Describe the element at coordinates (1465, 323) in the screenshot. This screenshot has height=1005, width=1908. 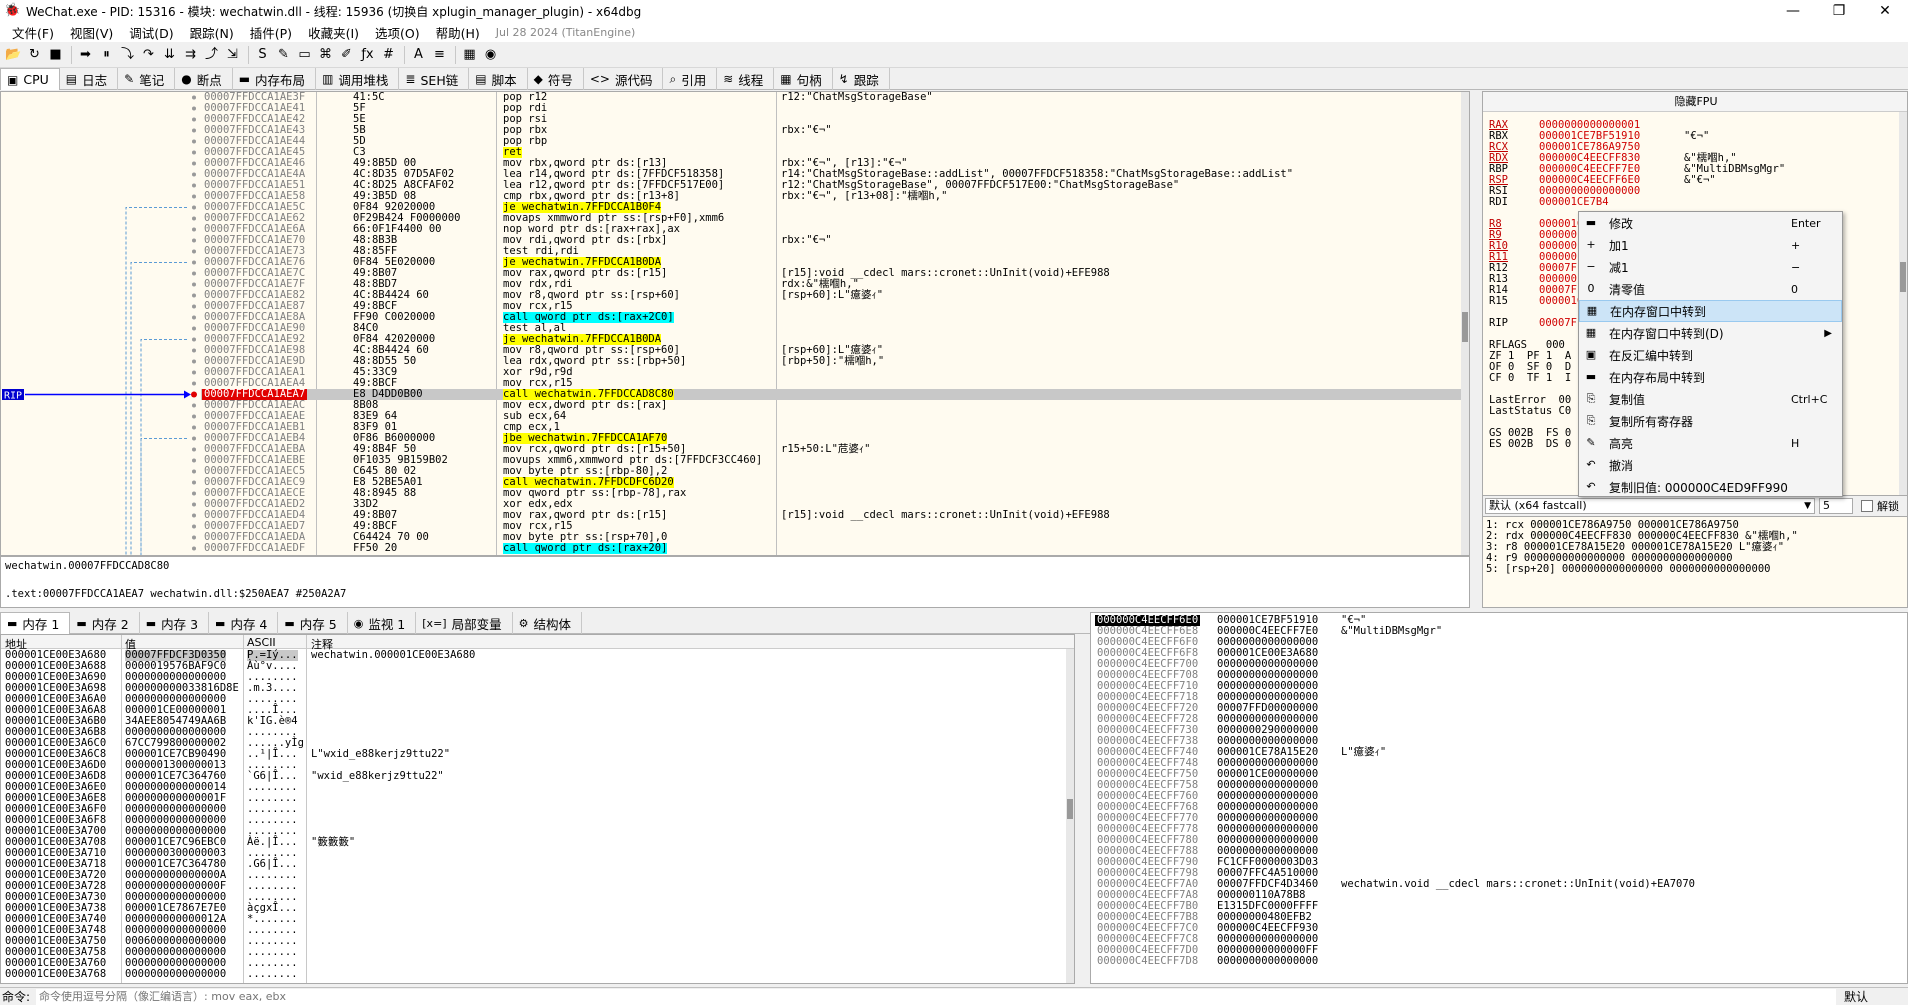
I see `disassembly-scrollbar` at that location.